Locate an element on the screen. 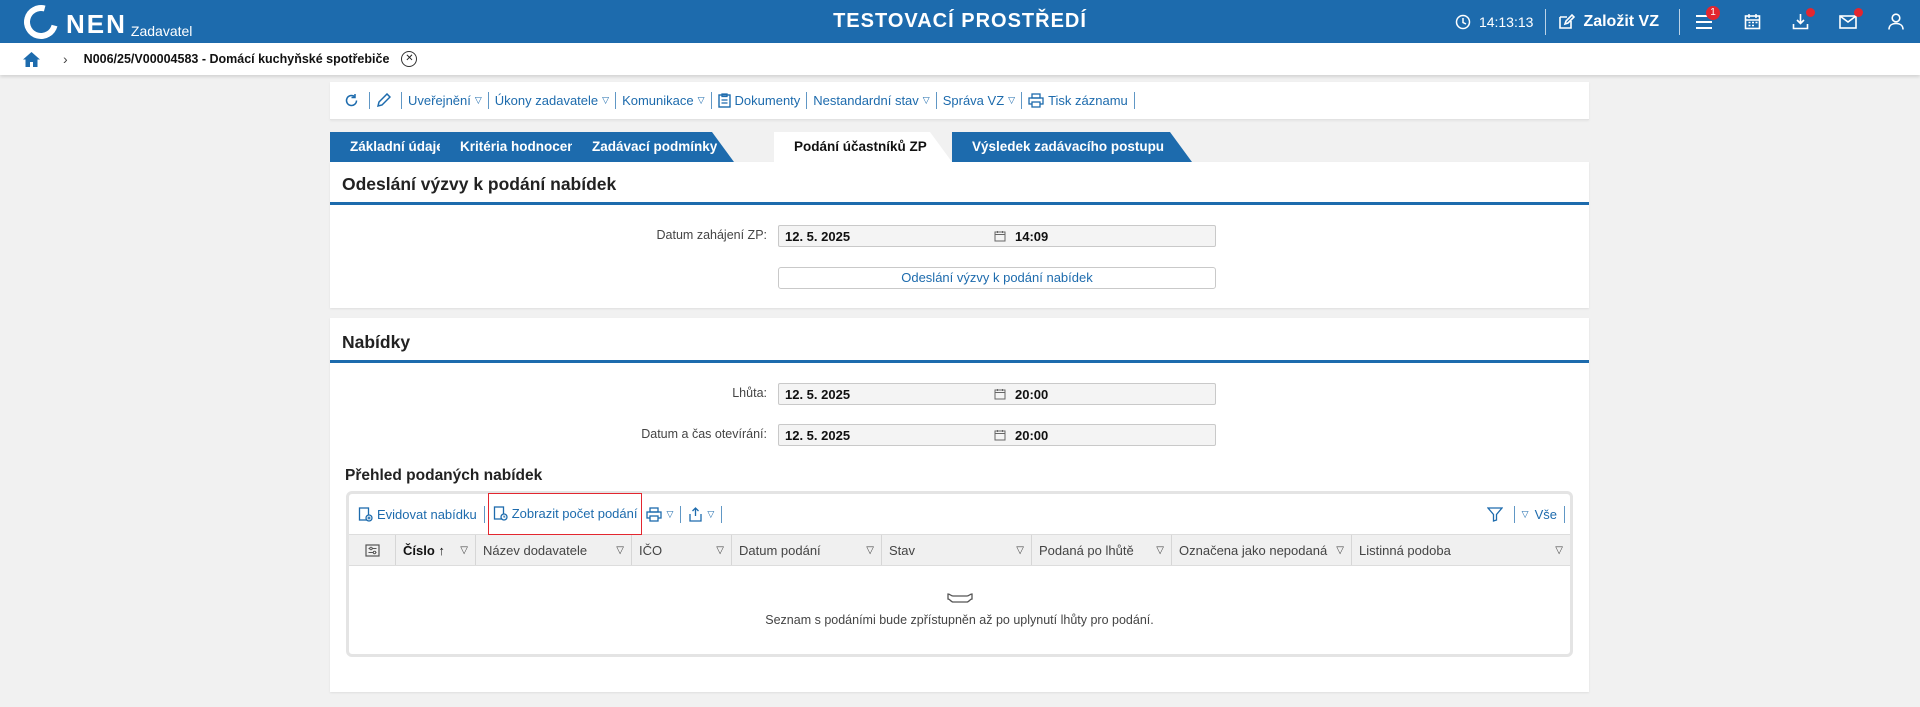  home-icon is located at coordinates (31, 59).